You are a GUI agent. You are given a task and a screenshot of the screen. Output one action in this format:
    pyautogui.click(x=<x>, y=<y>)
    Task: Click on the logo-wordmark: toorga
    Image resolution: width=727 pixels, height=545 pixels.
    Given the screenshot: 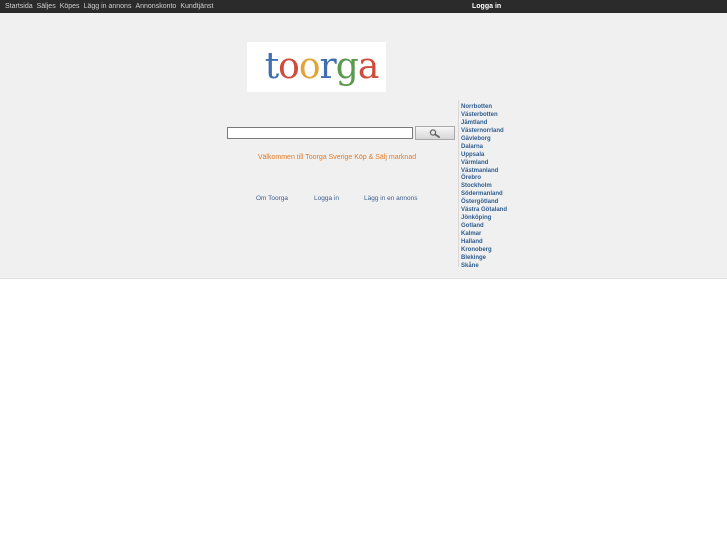 What is the action you would take?
    pyautogui.click(x=316, y=67)
    